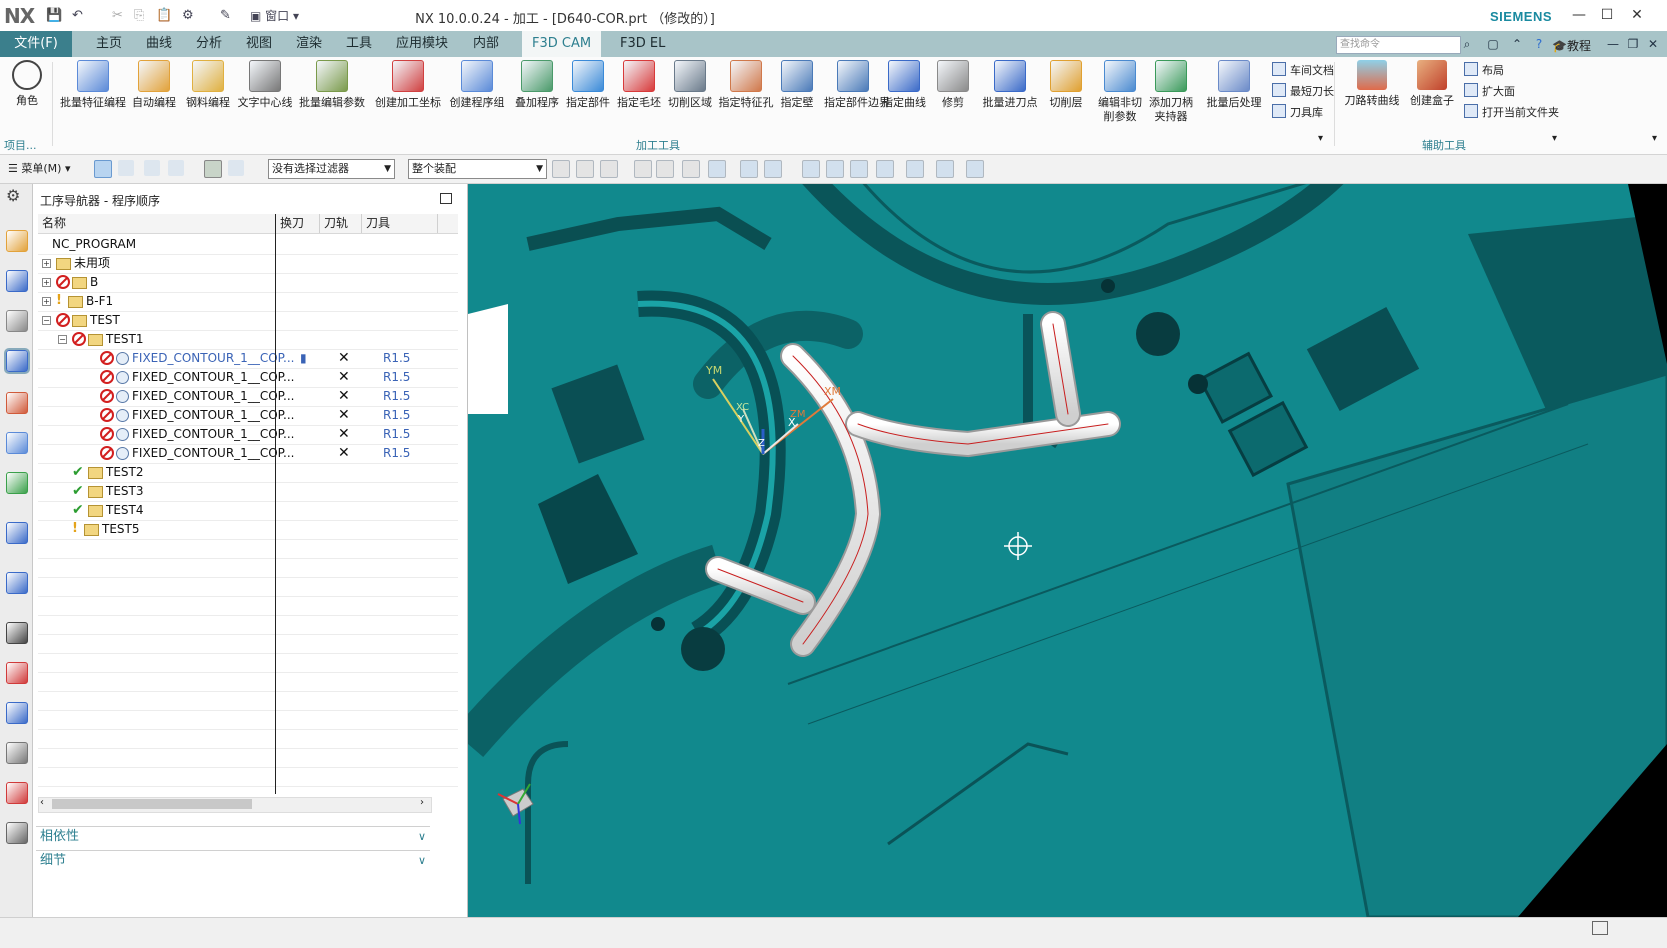 The width and height of the screenshot is (1667, 948). I want to click on scrollbar-thumb, so click(152, 804).